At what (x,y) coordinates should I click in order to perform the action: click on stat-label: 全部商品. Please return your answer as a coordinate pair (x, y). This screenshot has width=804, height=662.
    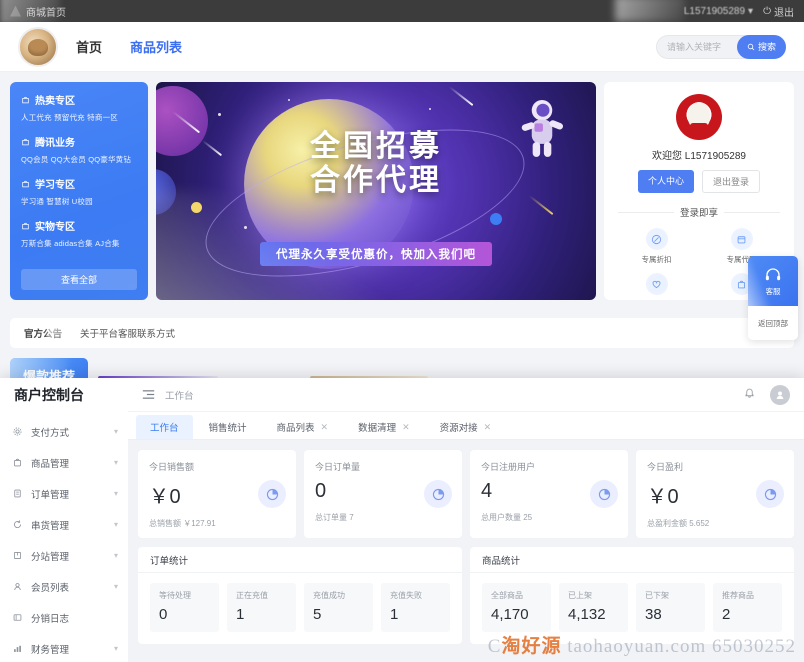
    Looking at the image, I should click on (507, 595).